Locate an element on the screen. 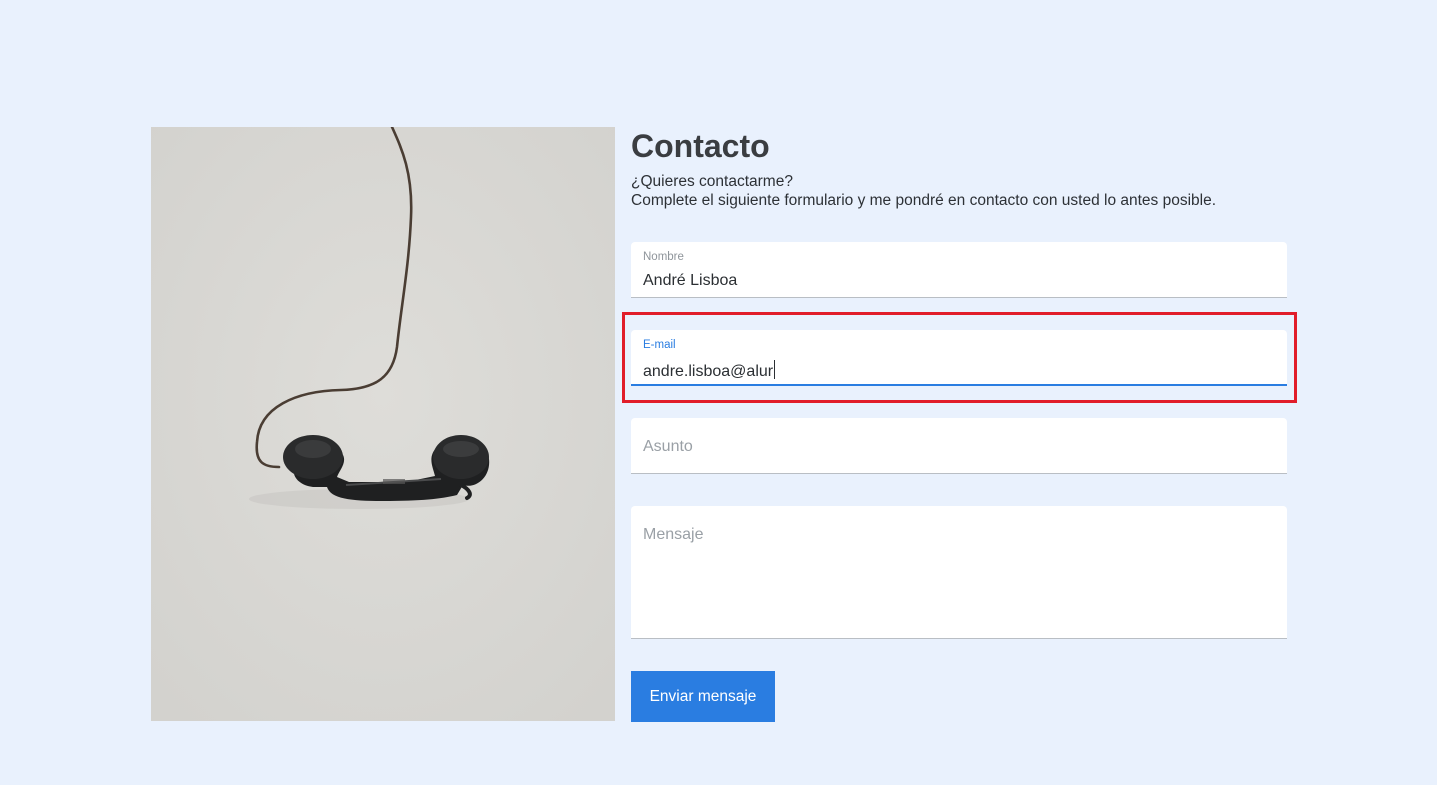  text-cursor is located at coordinates (775, 369).